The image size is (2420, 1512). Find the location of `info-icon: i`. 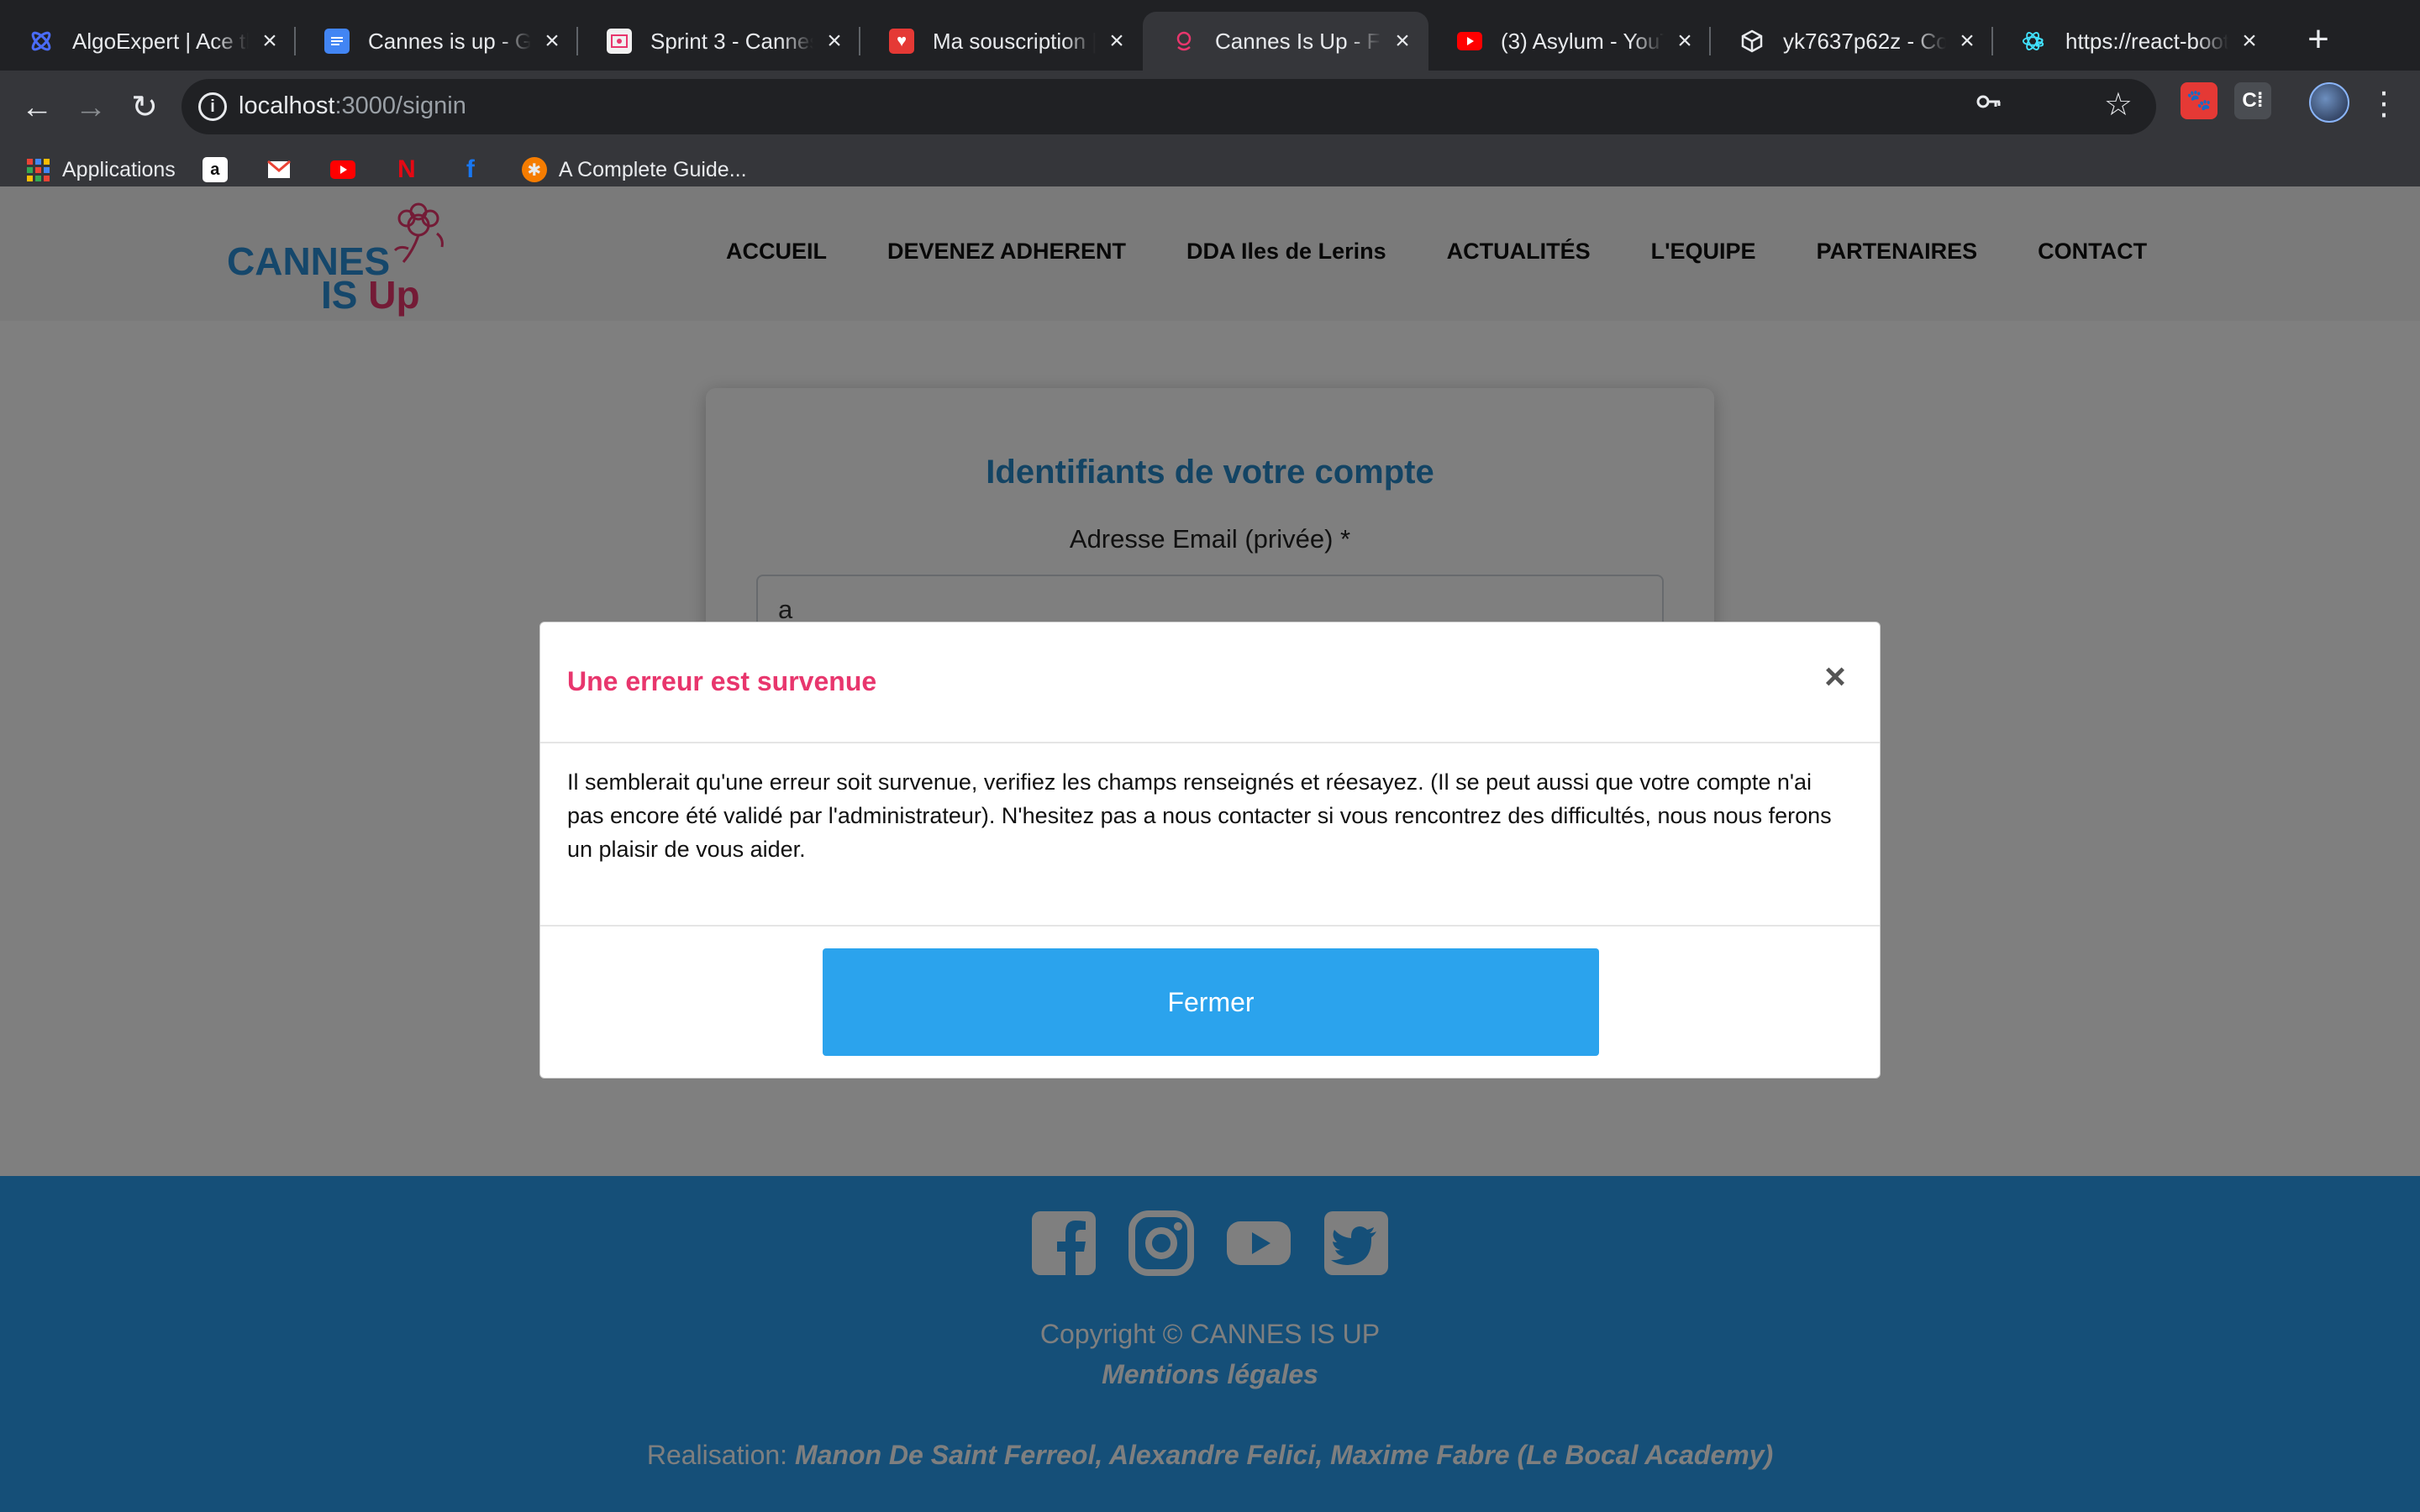

info-icon: i is located at coordinates (212, 106).